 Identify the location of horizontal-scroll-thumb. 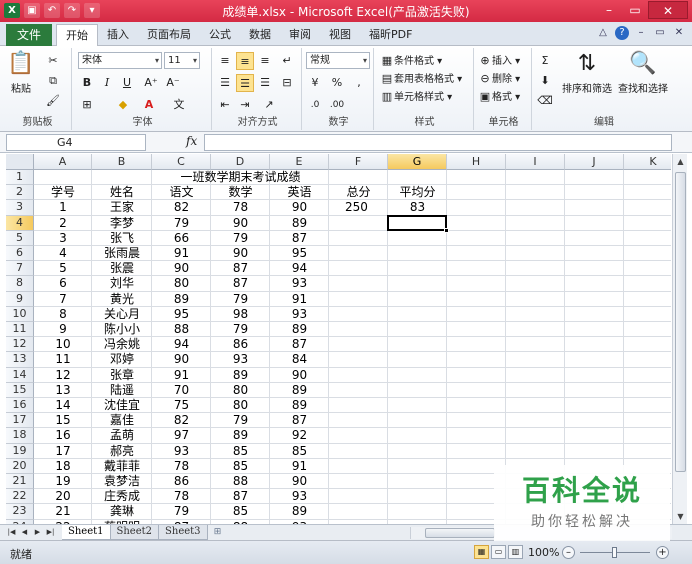
(460, 533).